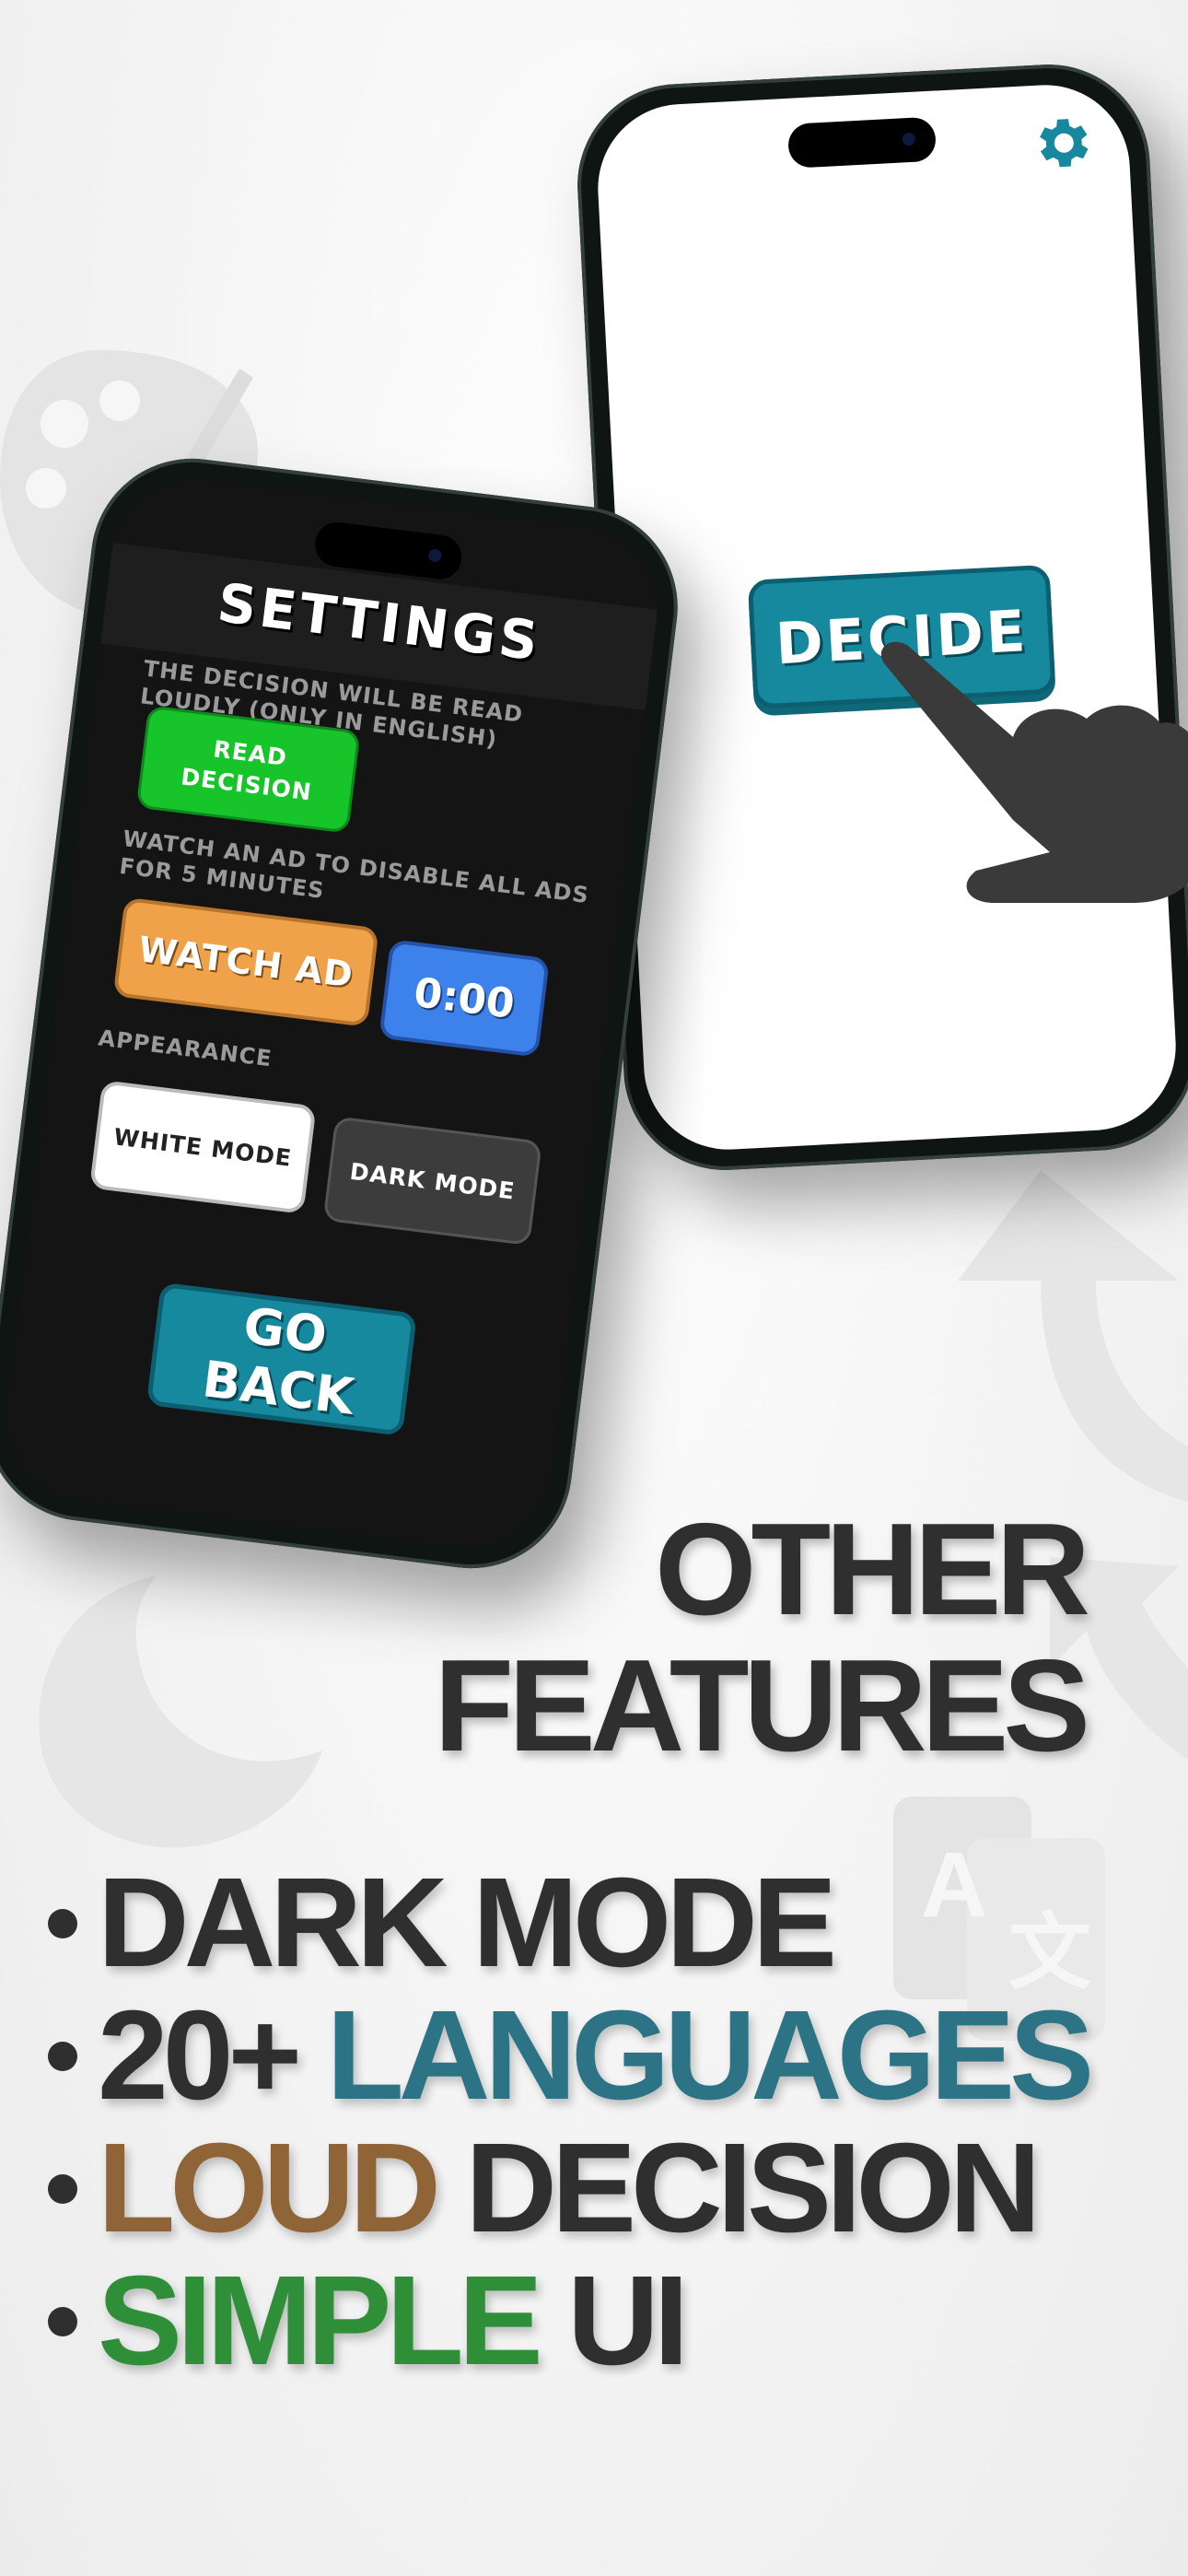  What do you see at coordinates (180, 1711) in the screenshot?
I see `moon-icon` at bounding box center [180, 1711].